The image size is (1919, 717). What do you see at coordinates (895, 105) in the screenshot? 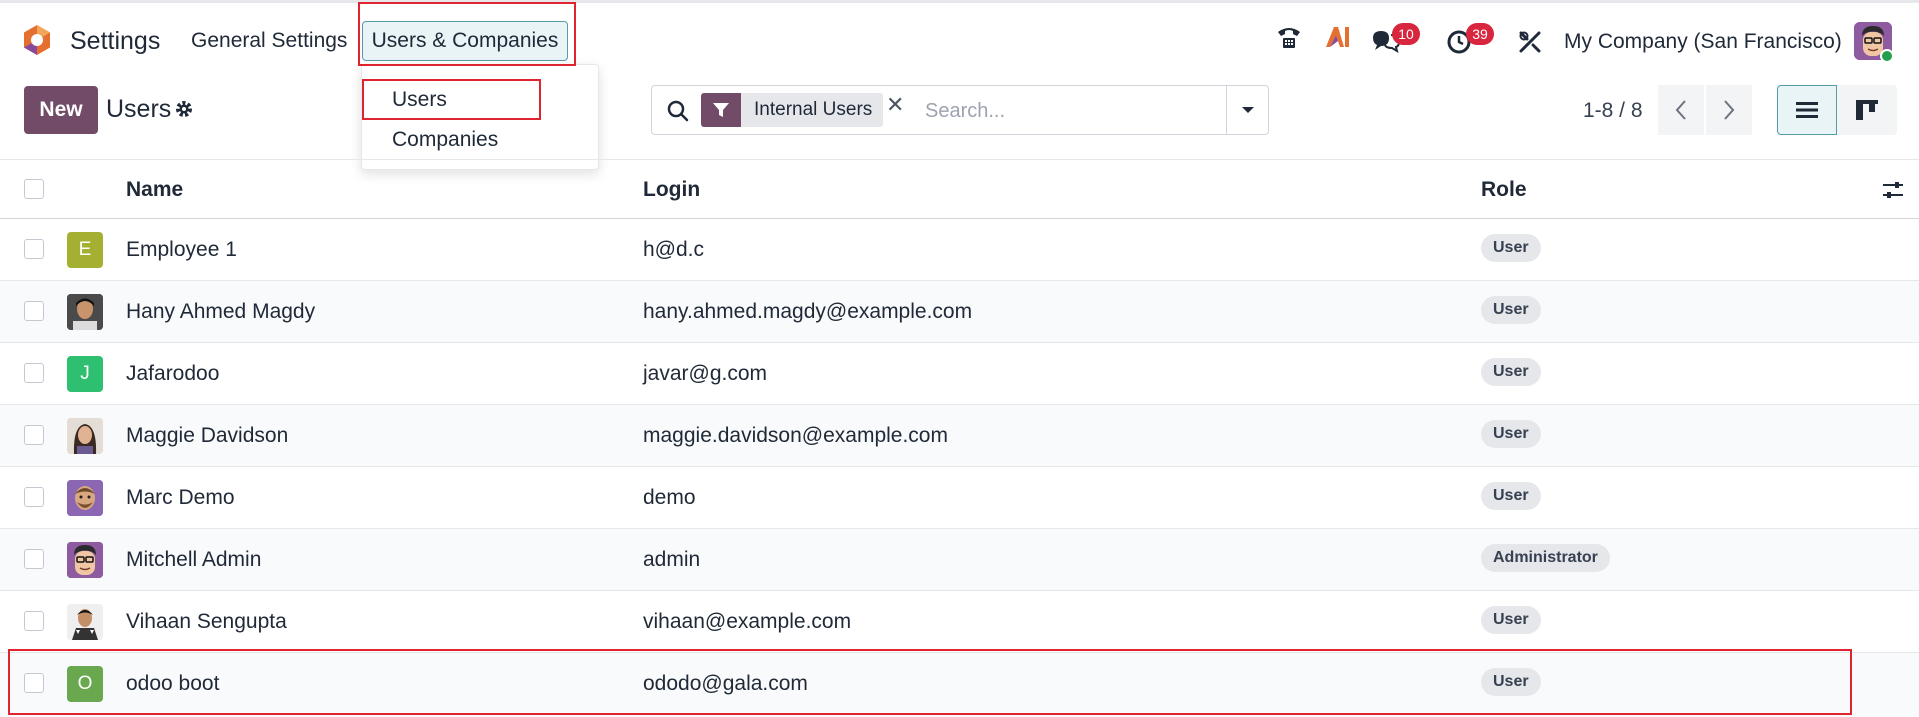
I see `remove-facet-icon: ✕` at bounding box center [895, 105].